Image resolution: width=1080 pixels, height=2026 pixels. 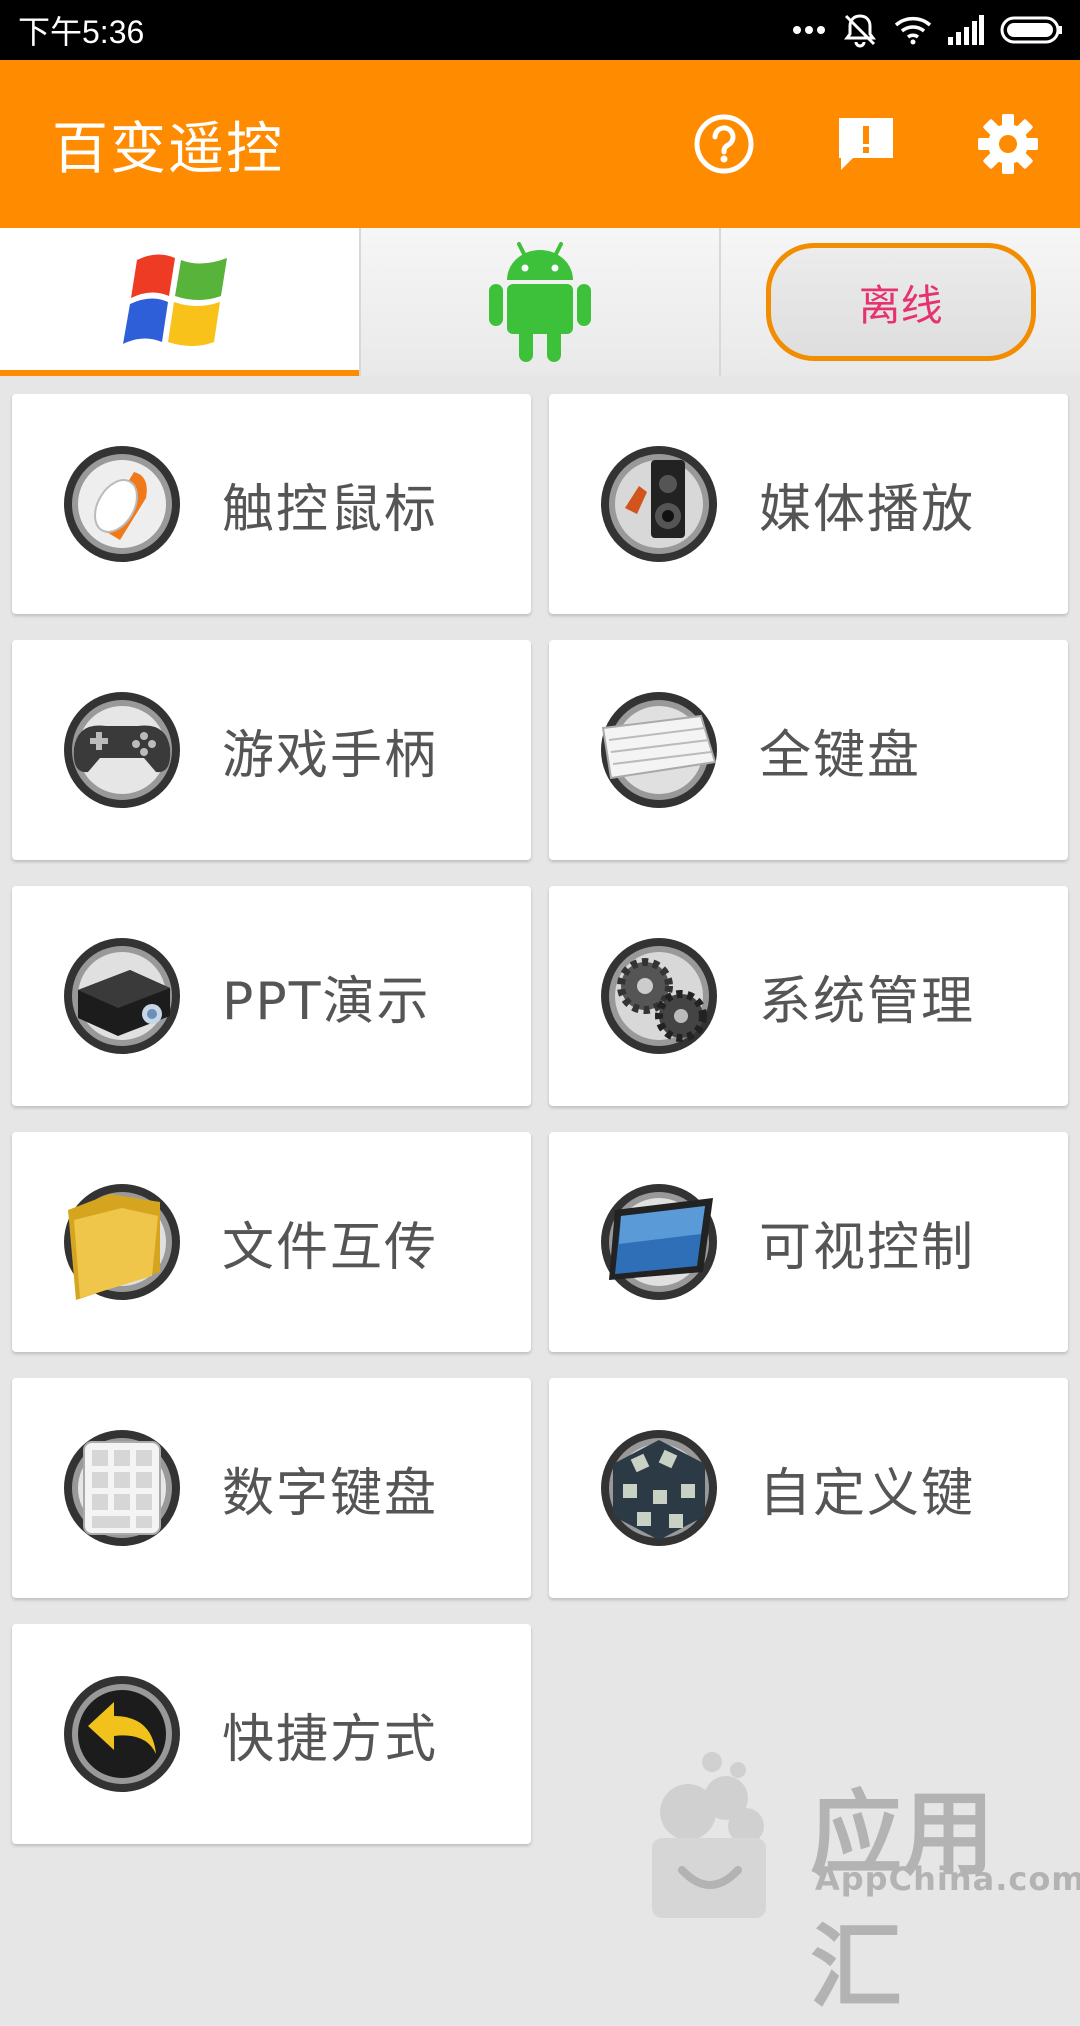 I want to click on app-bar: 百变遥控, so click(x=540, y=144).